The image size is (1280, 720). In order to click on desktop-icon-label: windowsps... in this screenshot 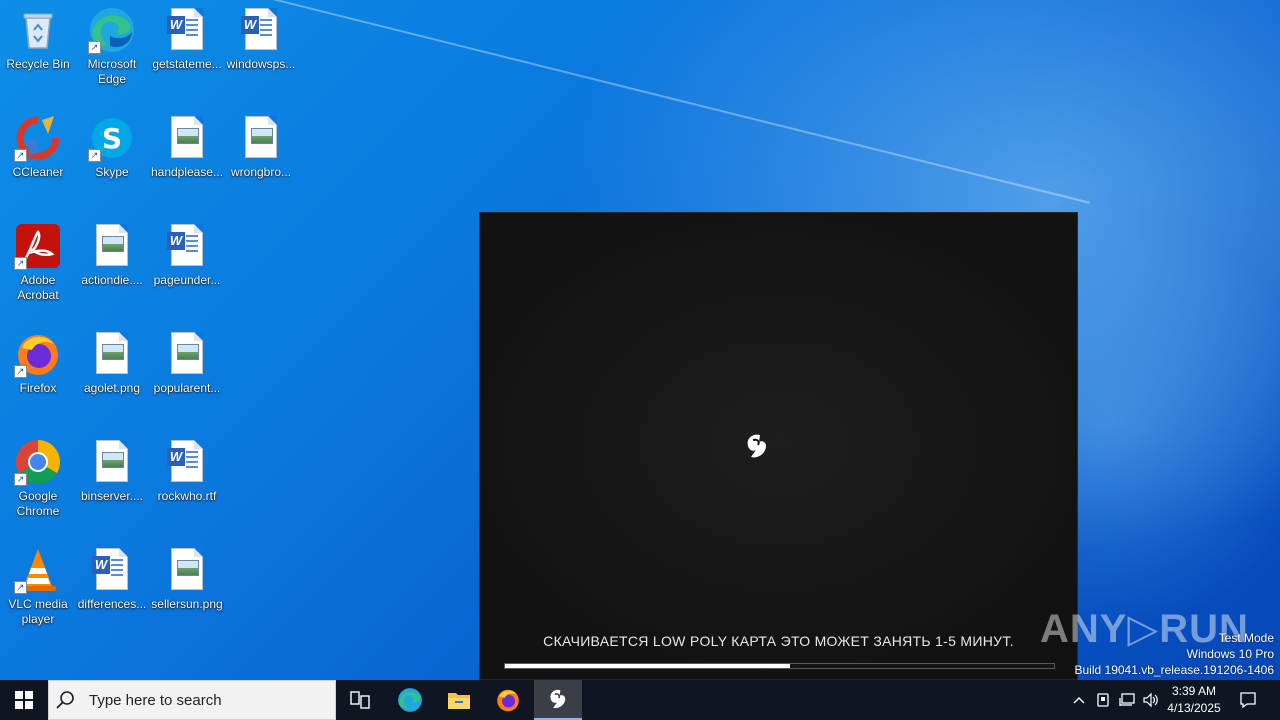, I will do `click(261, 64)`.